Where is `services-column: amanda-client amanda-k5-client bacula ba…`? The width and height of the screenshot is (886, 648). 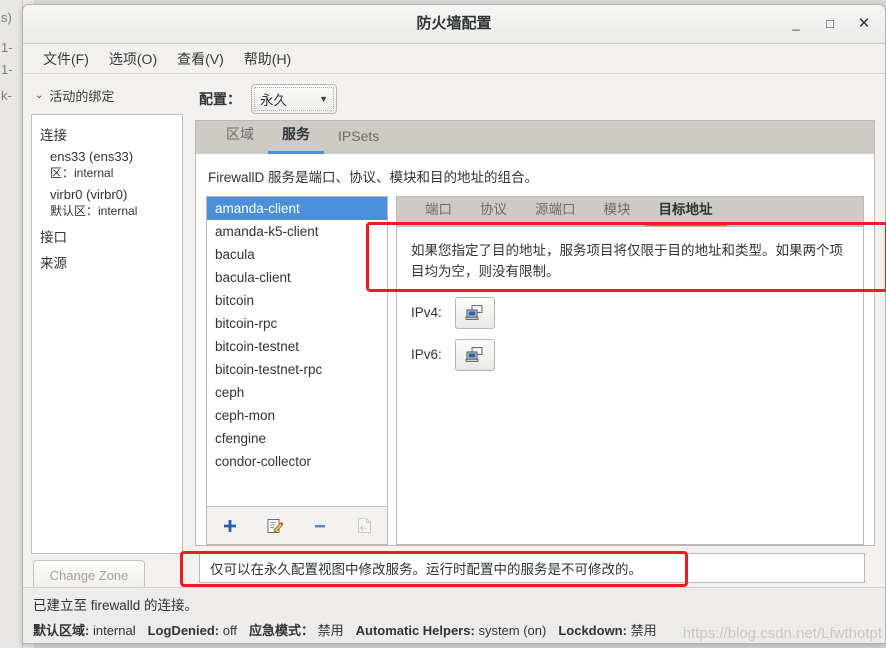
services-column: amanda-client amanda-k5-client bacula ba… is located at coordinates (297, 370).